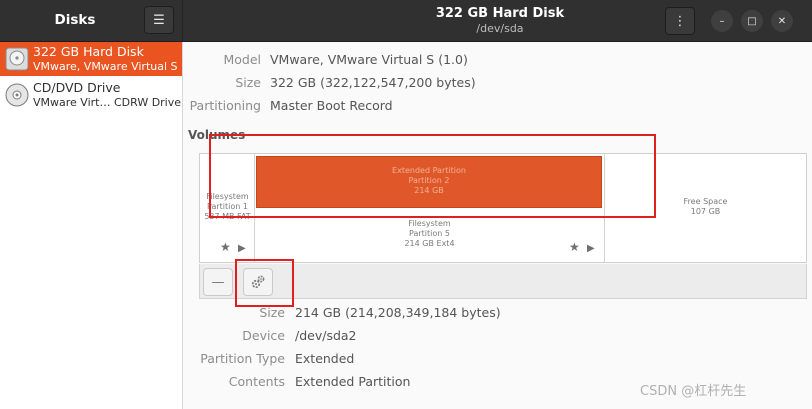 The height and width of the screenshot is (409, 812). I want to click on partitioning-label: Partitioning, so click(225, 105).